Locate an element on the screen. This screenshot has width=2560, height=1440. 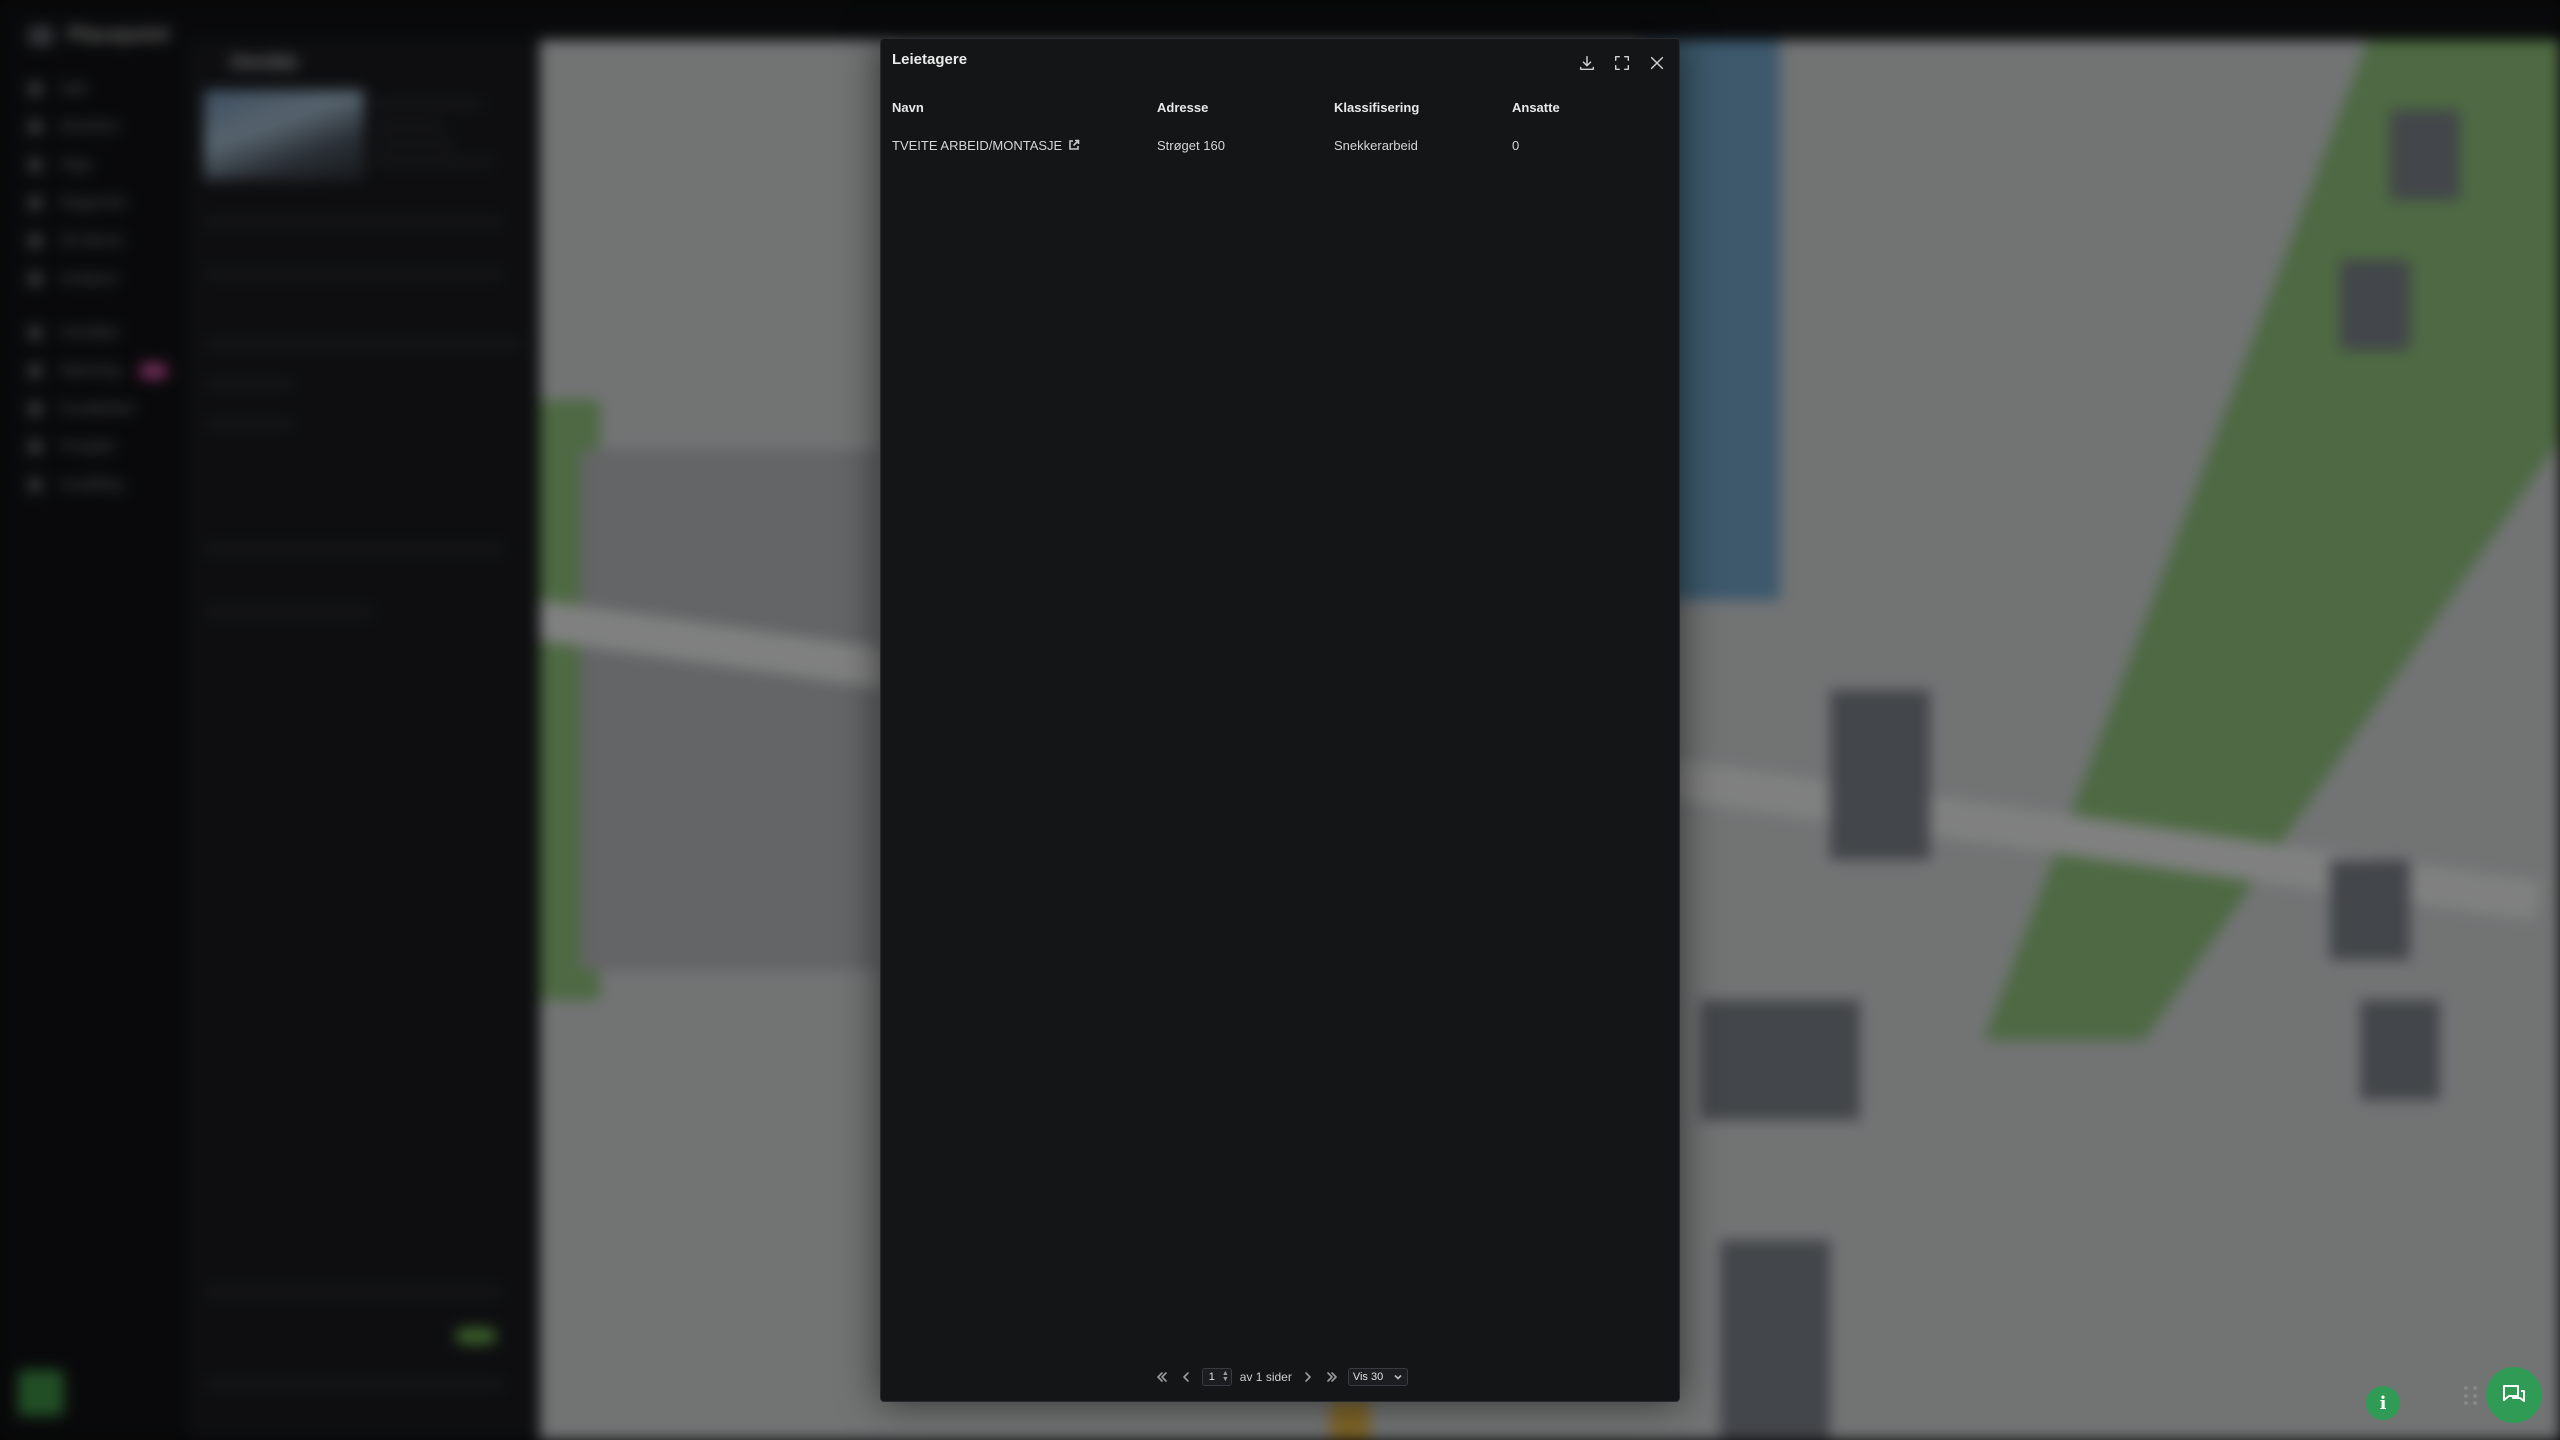
download-button is located at coordinates (1587, 63).